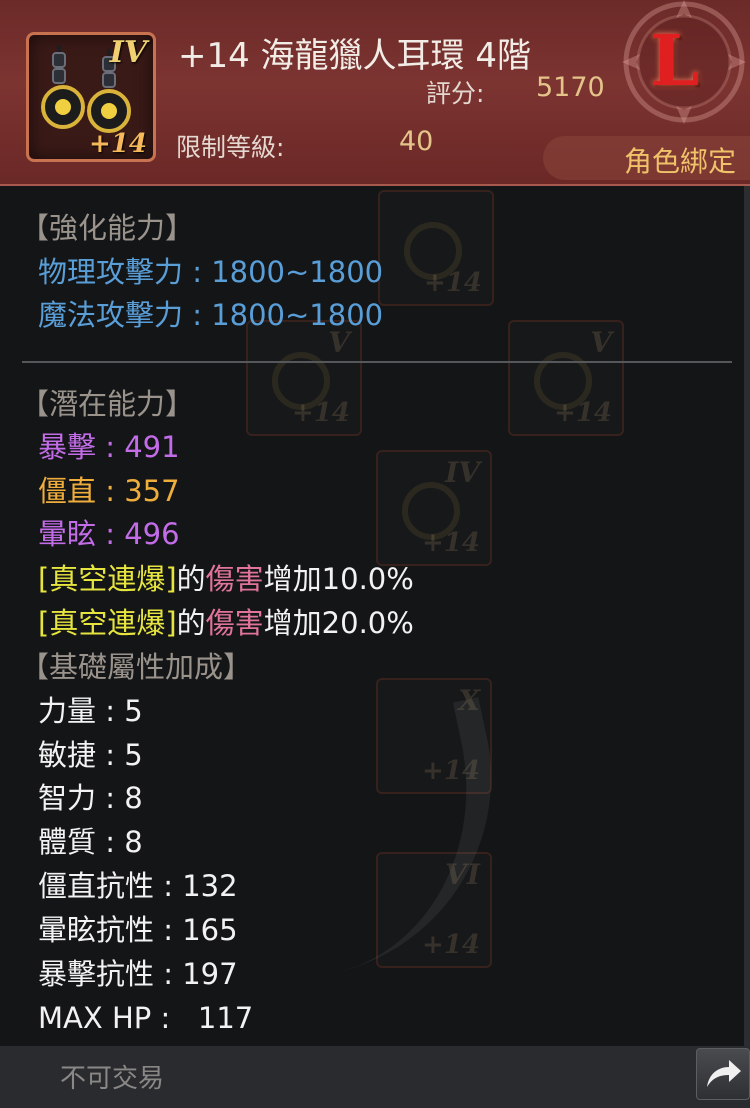  What do you see at coordinates (416, 141) in the screenshot?
I see `level-requirement-value: 40` at bounding box center [416, 141].